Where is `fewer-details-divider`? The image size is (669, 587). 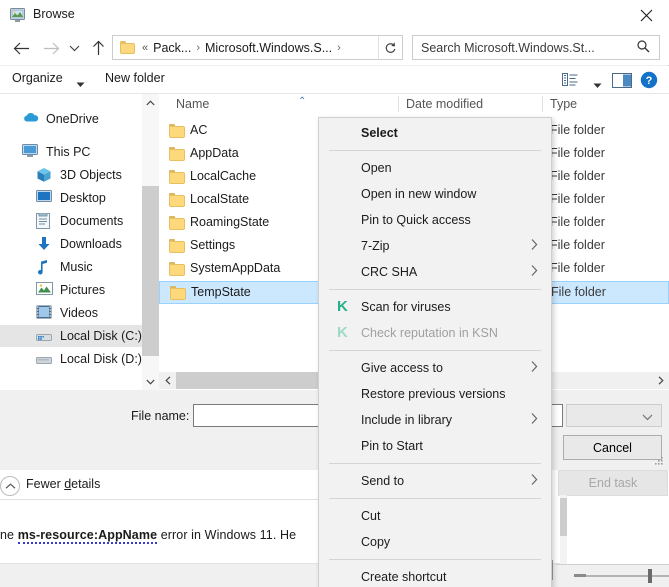
fewer-details-divider is located at coordinates (167, 499).